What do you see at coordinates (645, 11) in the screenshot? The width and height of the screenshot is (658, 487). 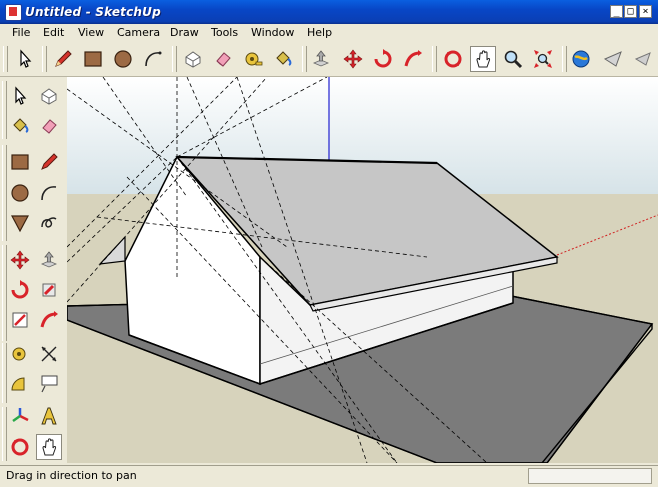 I see `close-button: ×` at bounding box center [645, 11].